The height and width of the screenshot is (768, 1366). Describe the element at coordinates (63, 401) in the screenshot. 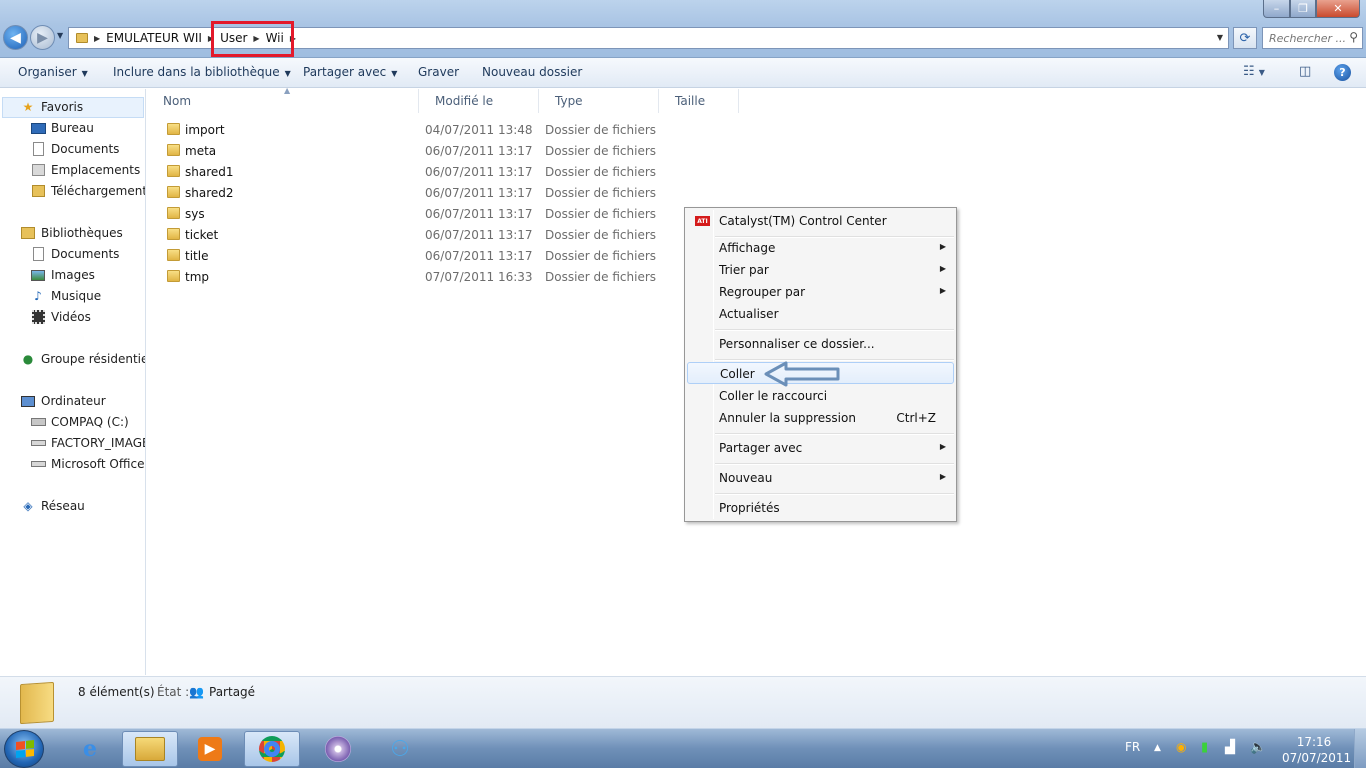

I see `sidebar-computer: Ordinateur` at that location.